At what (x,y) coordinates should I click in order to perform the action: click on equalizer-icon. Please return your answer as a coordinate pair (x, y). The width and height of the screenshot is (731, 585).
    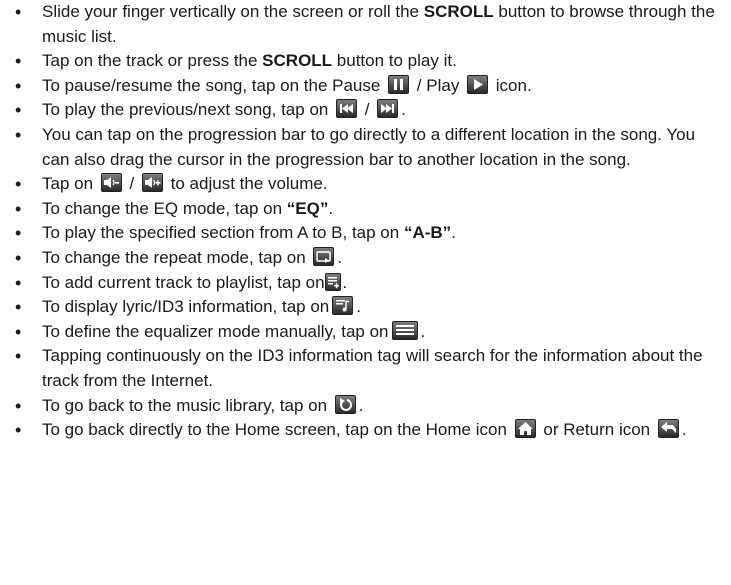
    Looking at the image, I should click on (404, 330).